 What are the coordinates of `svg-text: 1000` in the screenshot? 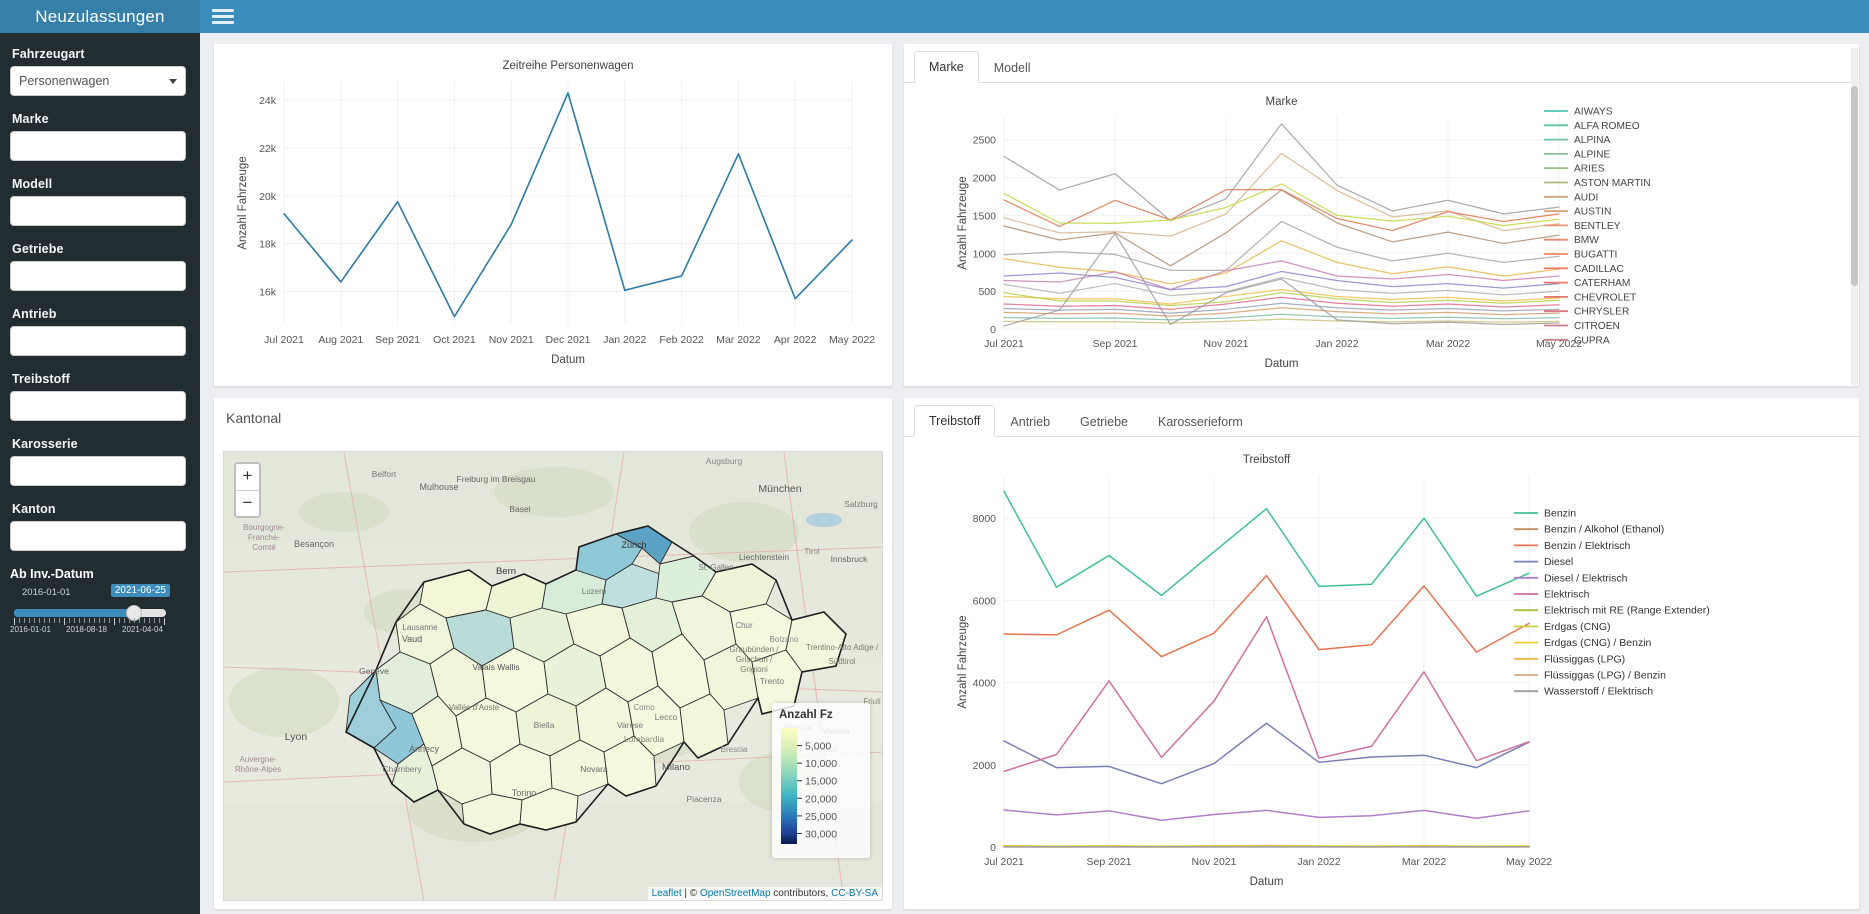 It's located at (985, 254).